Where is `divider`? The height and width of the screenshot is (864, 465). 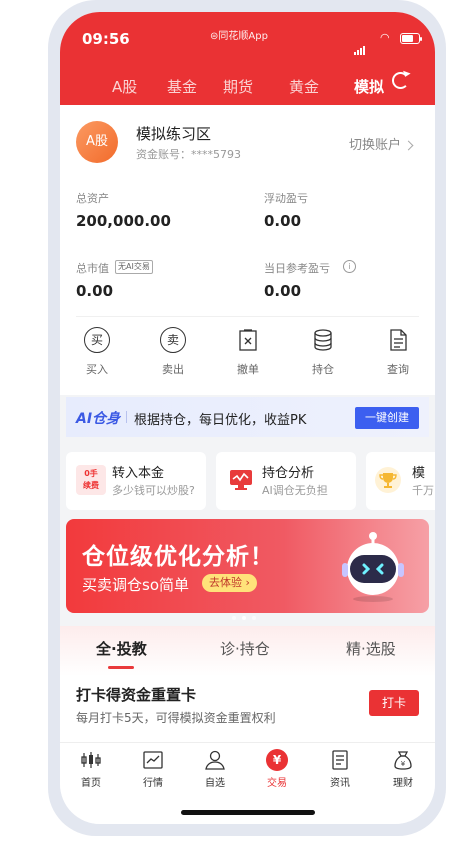
divider is located at coordinates (247, 316).